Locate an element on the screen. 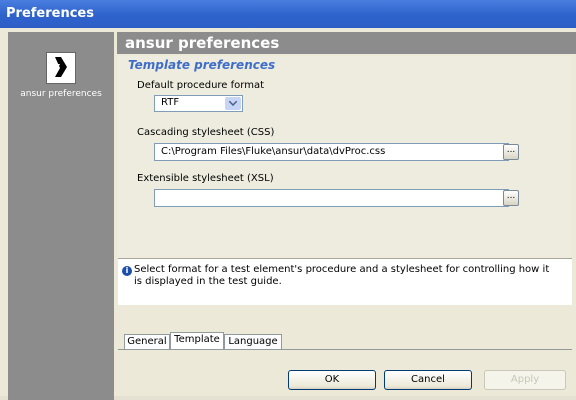 This screenshot has width=576, height=400. tab-general: General is located at coordinates (147, 341).